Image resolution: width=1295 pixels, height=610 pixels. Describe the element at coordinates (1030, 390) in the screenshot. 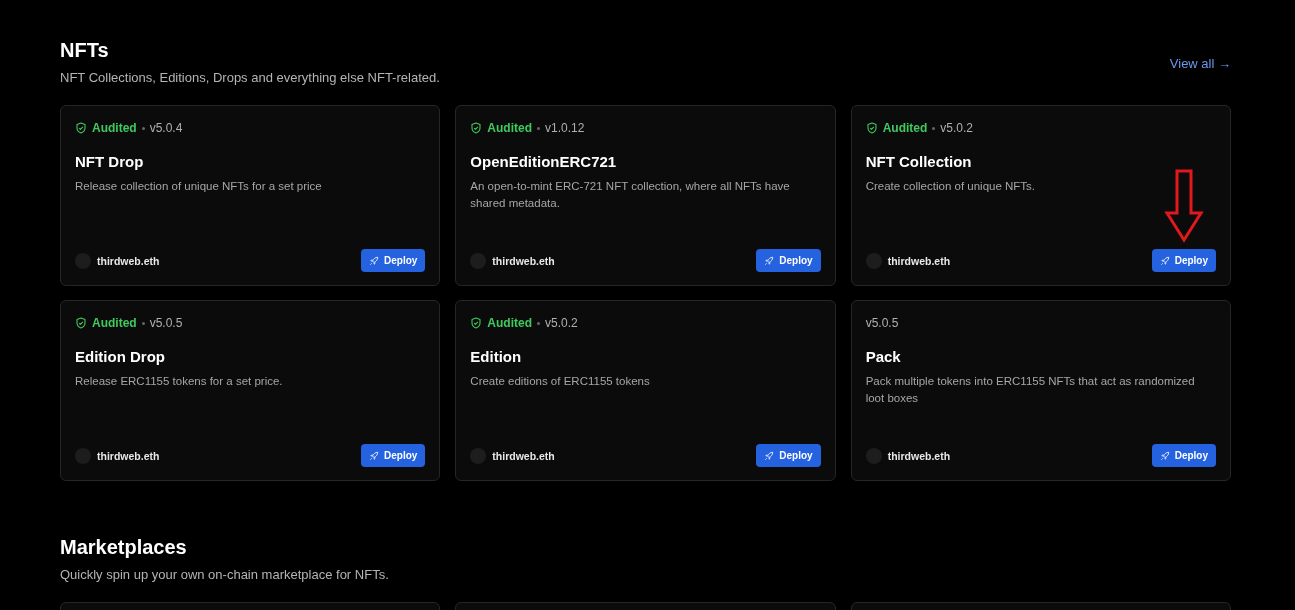

I see `contract-description: Pack multiple tokens into ERC1155 NFTs that act as randomized loot boxes` at that location.